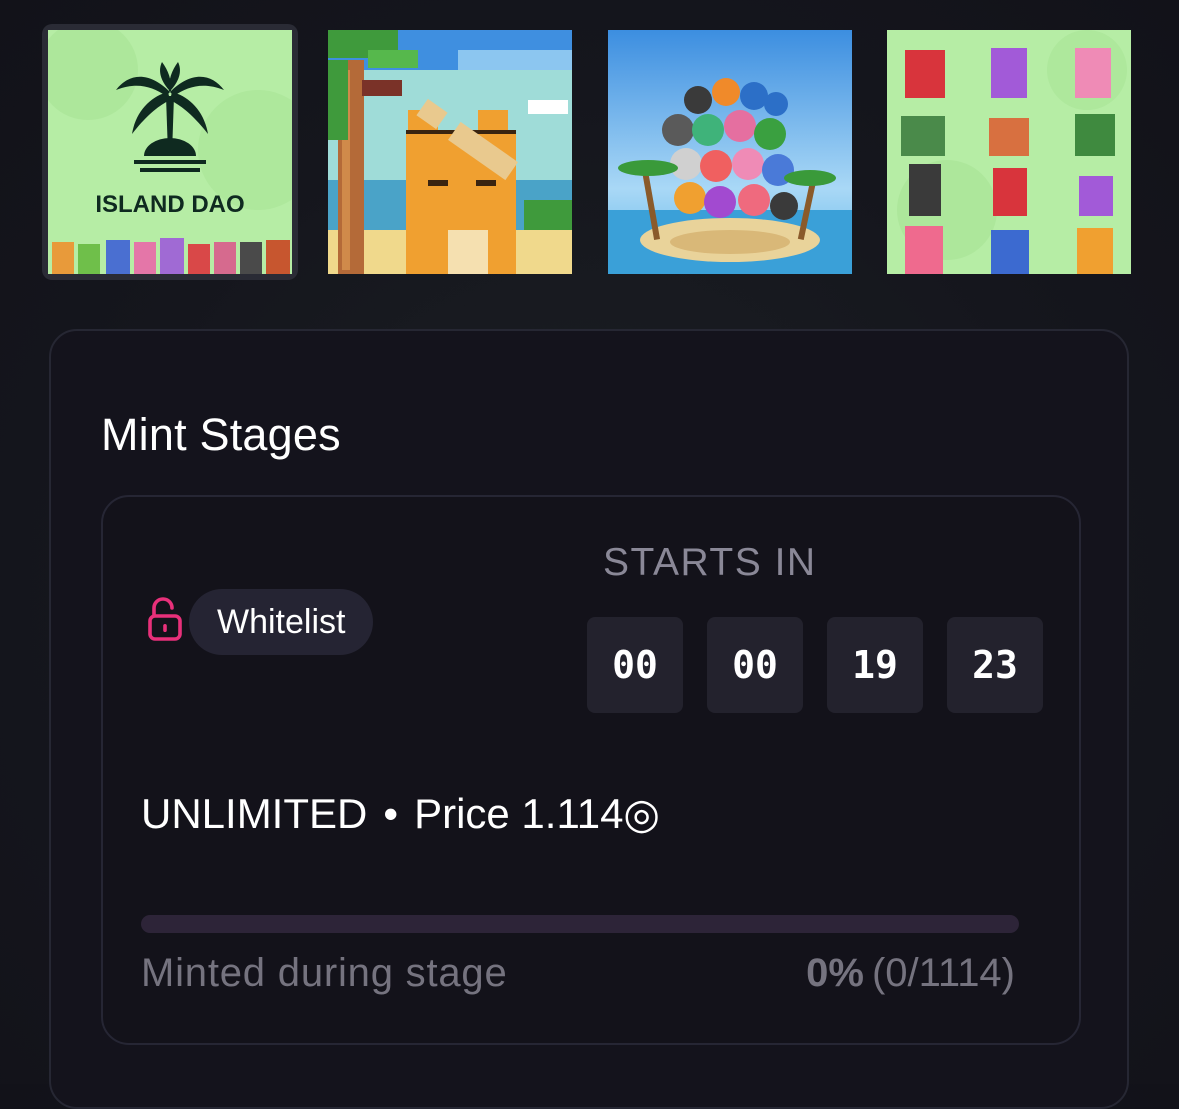 Image resolution: width=1179 pixels, height=1109 pixels. Describe the element at coordinates (875, 665) in the screenshot. I see `countdown-minutes: 19` at that location.